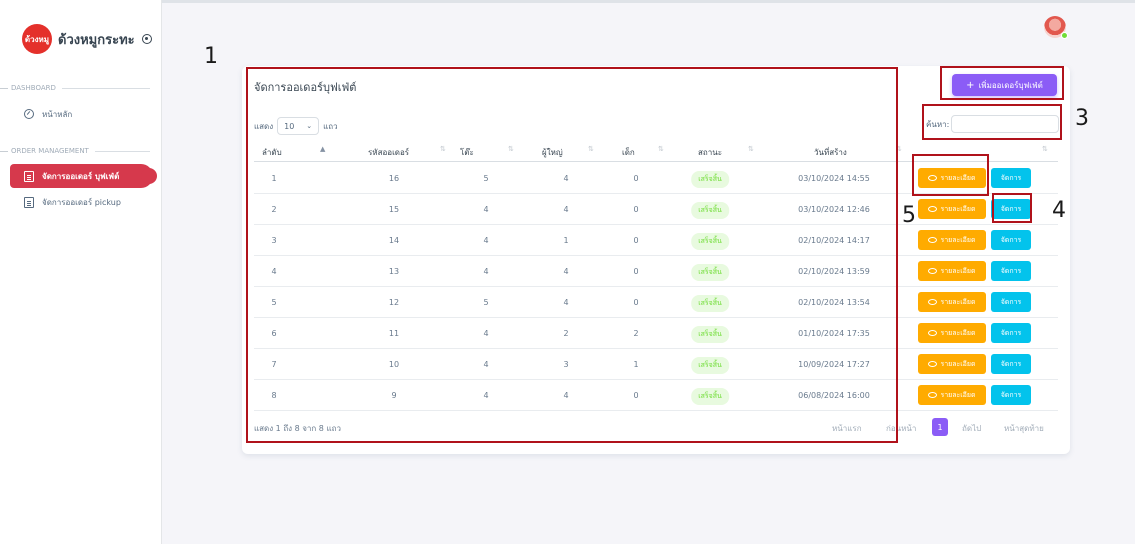 This screenshot has height=544, width=1135. Describe the element at coordinates (50, 151) in the screenshot. I see `section-label: ORDER MANAGEMENT` at that location.